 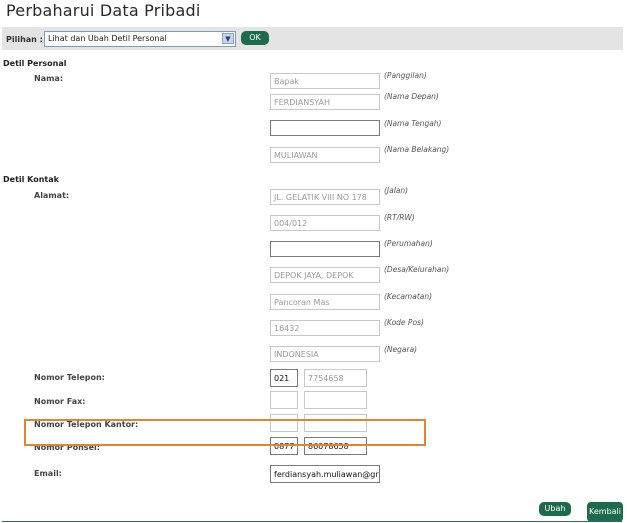 I want to click on pilihan-label: Pilihan :, so click(x=24, y=39).